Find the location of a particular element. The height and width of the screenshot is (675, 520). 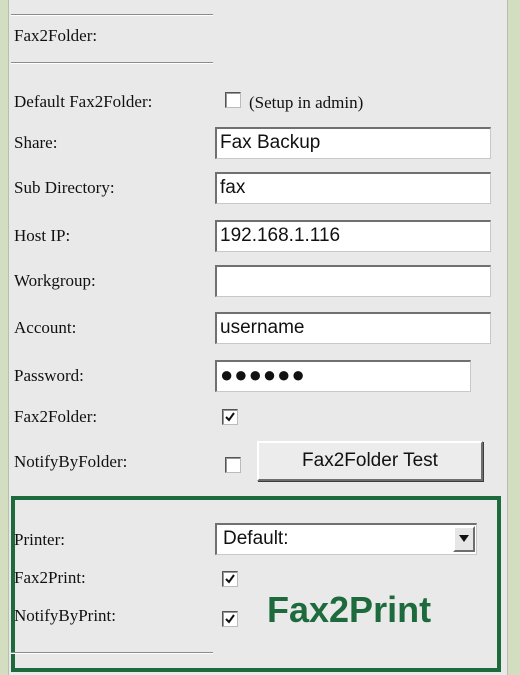

setup-in-admin-note: (Setup in admin) is located at coordinates (306, 102).